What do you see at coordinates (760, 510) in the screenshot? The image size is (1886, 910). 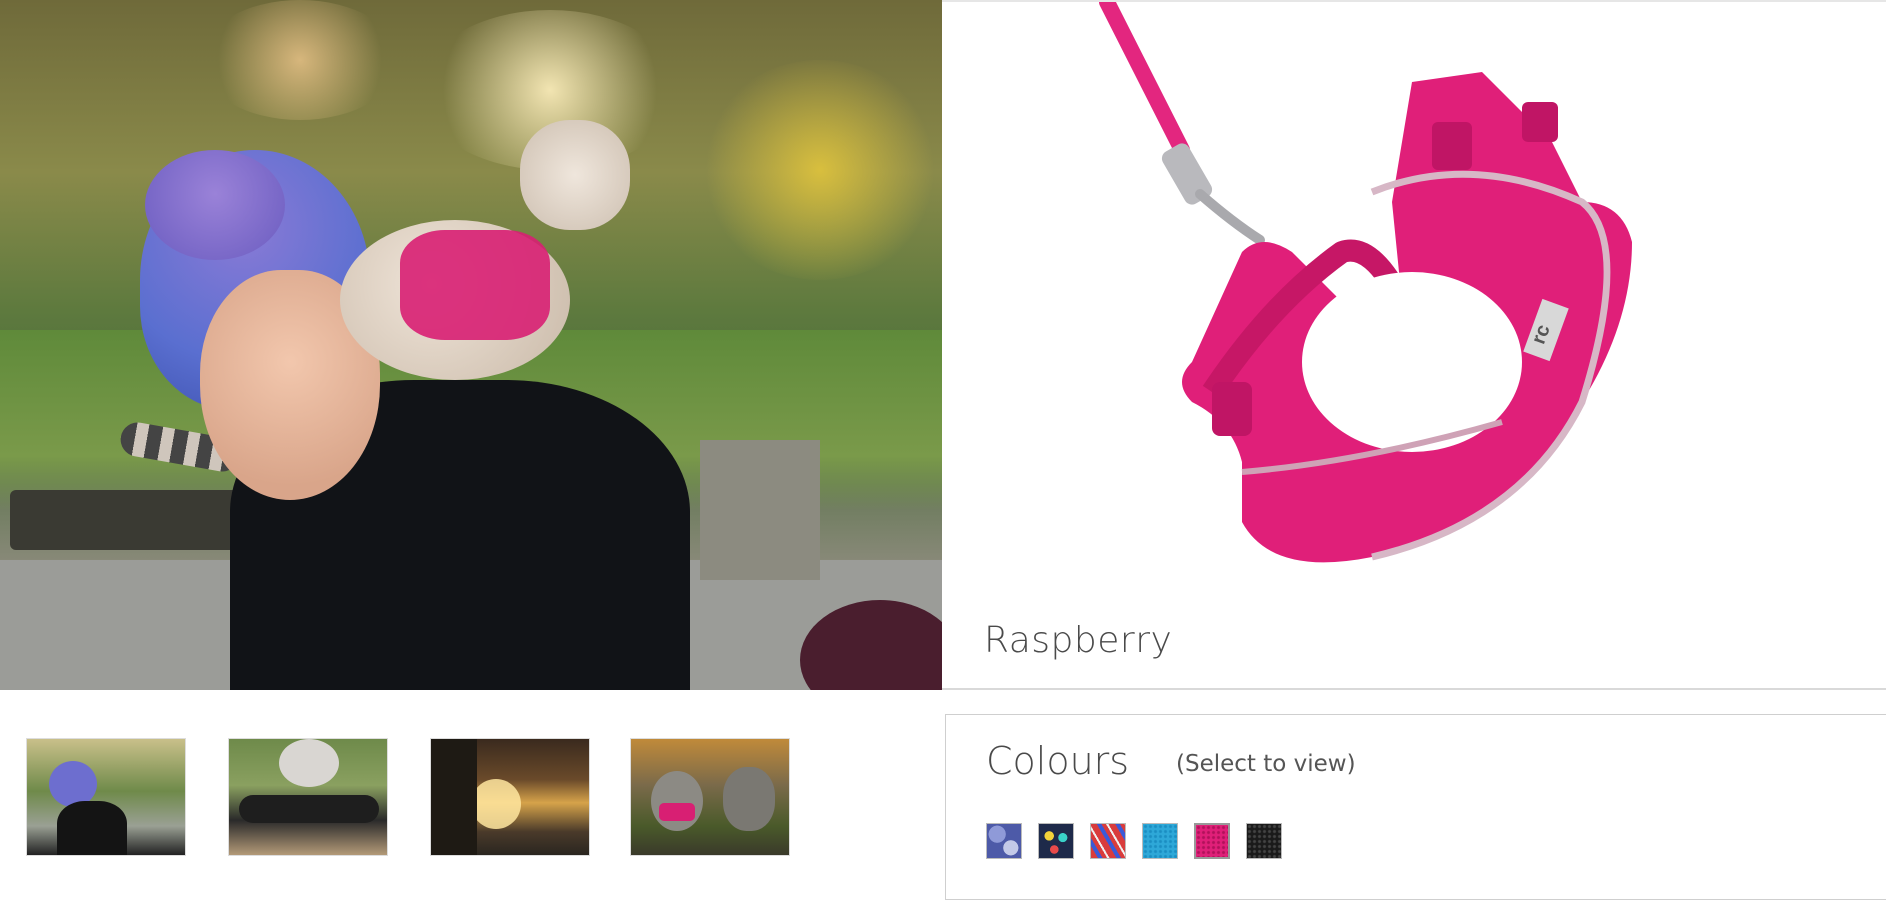 I see `background-post` at bounding box center [760, 510].